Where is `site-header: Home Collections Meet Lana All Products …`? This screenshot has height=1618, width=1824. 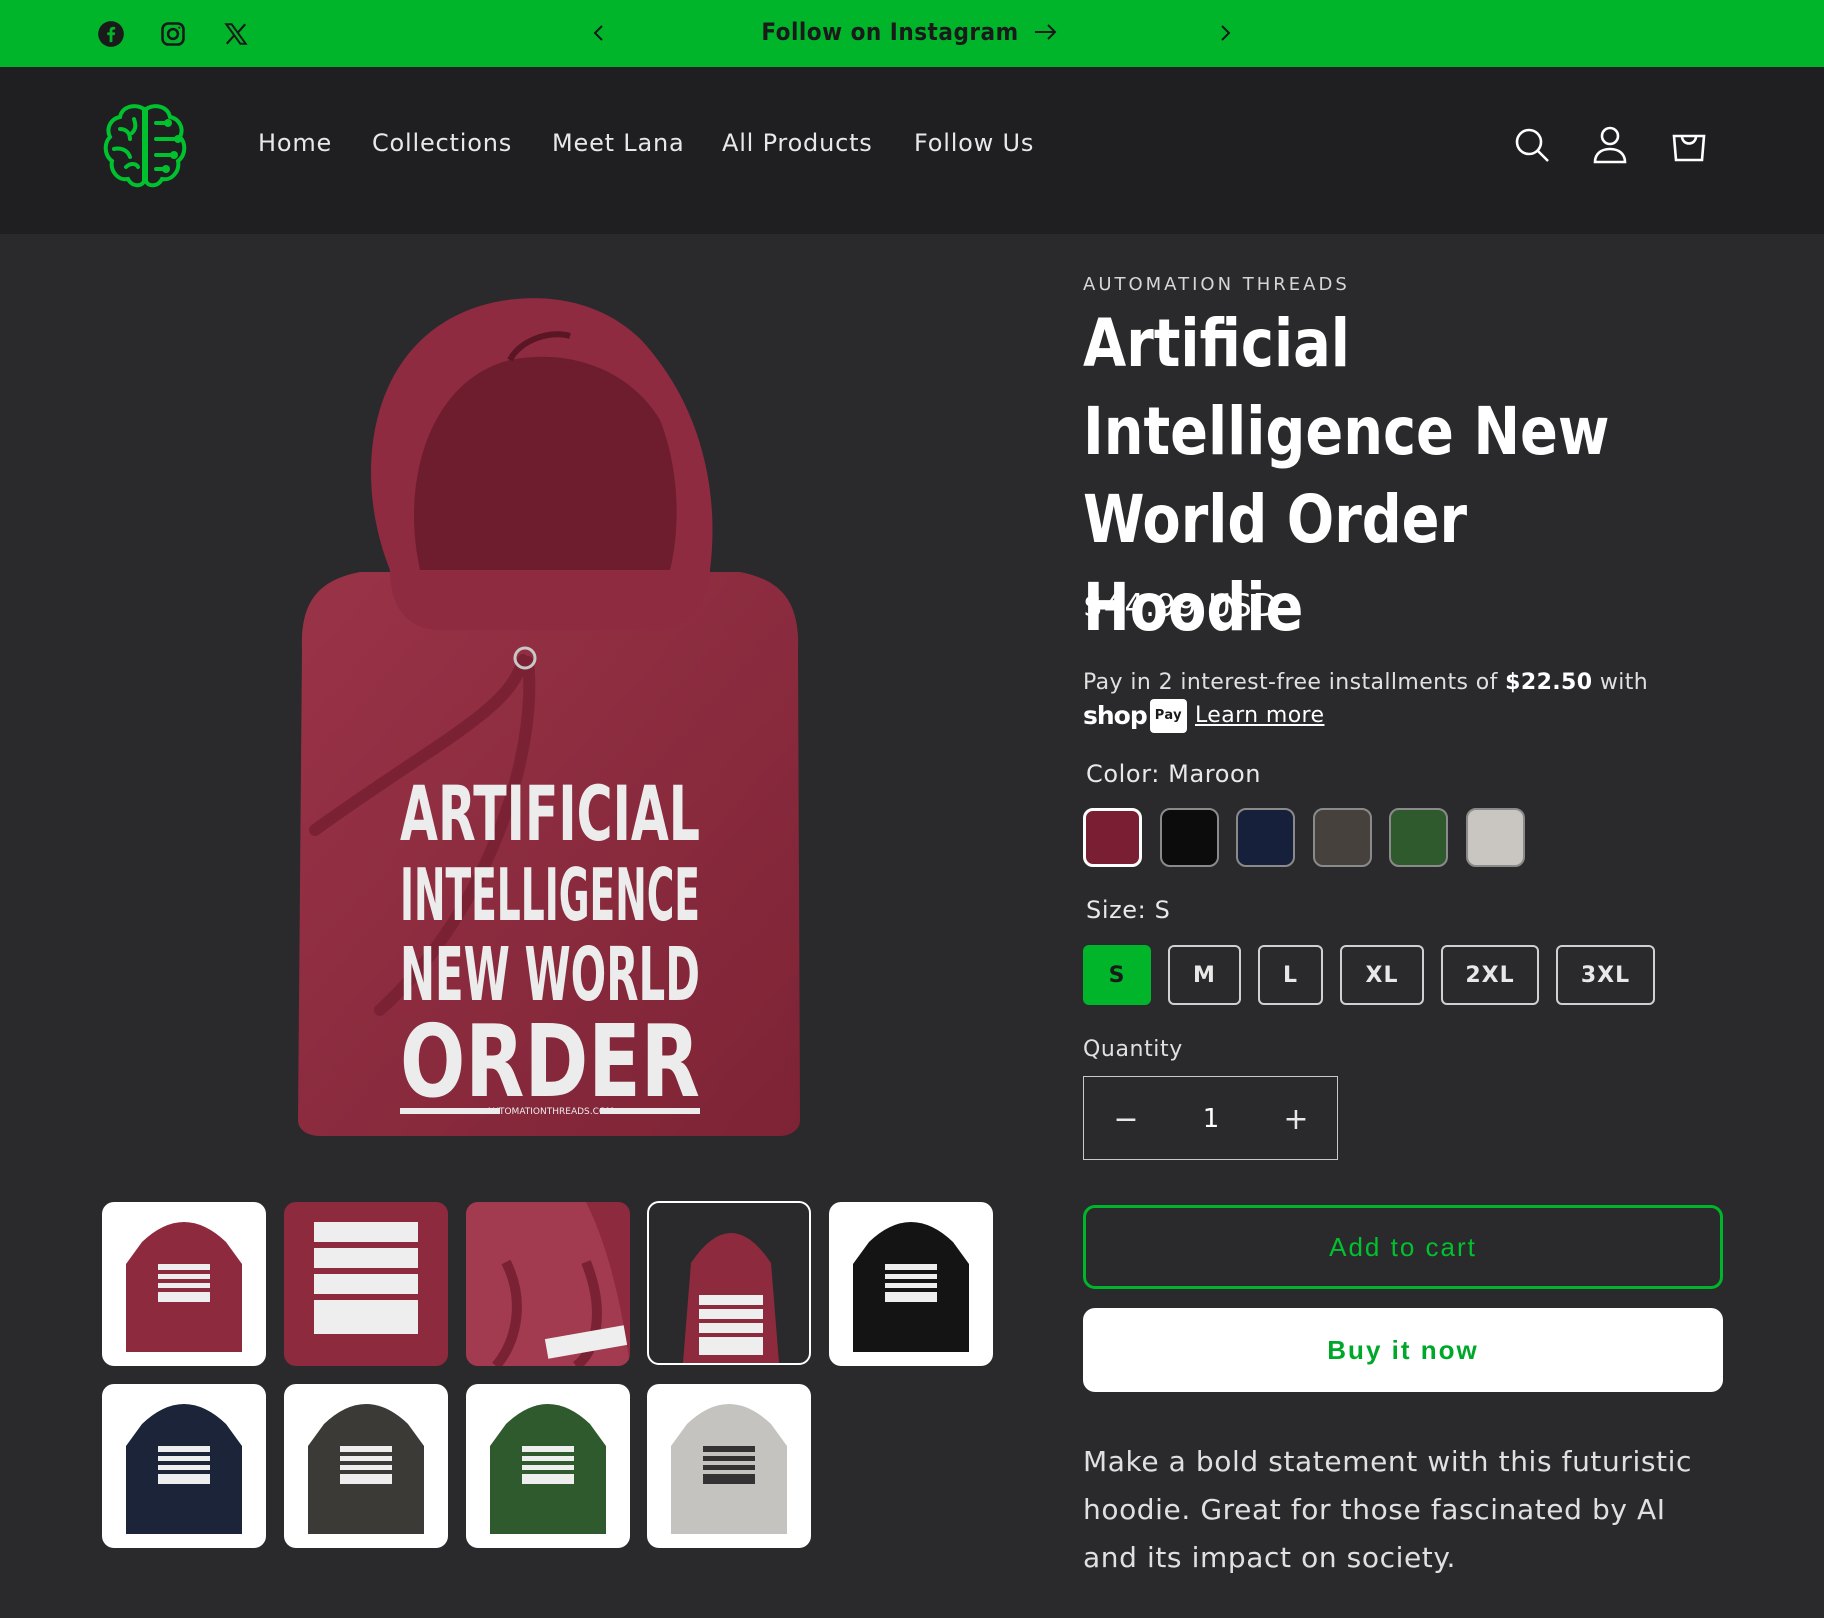
site-header: Home Collections Meet Lana All Products … is located at coordinates (912, 150).